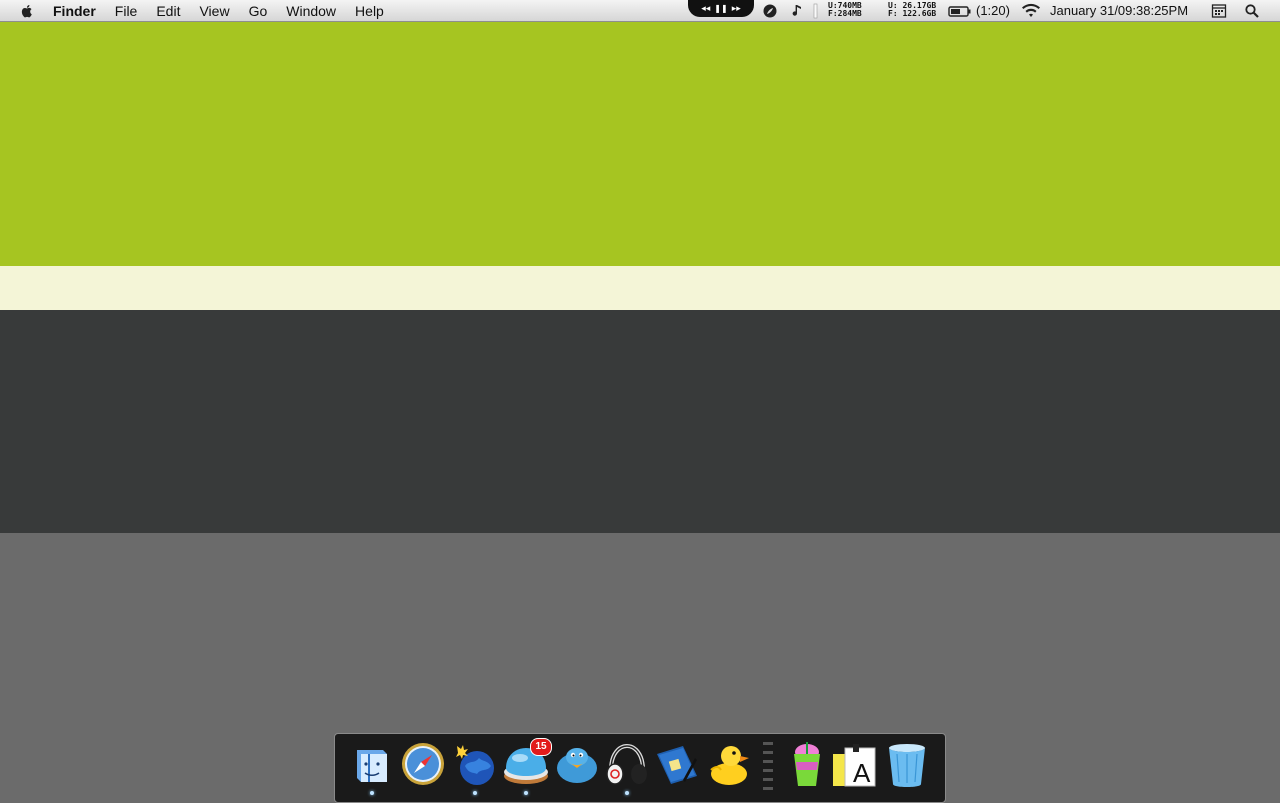  I want to click on notebook-icon, so click(677, 764).